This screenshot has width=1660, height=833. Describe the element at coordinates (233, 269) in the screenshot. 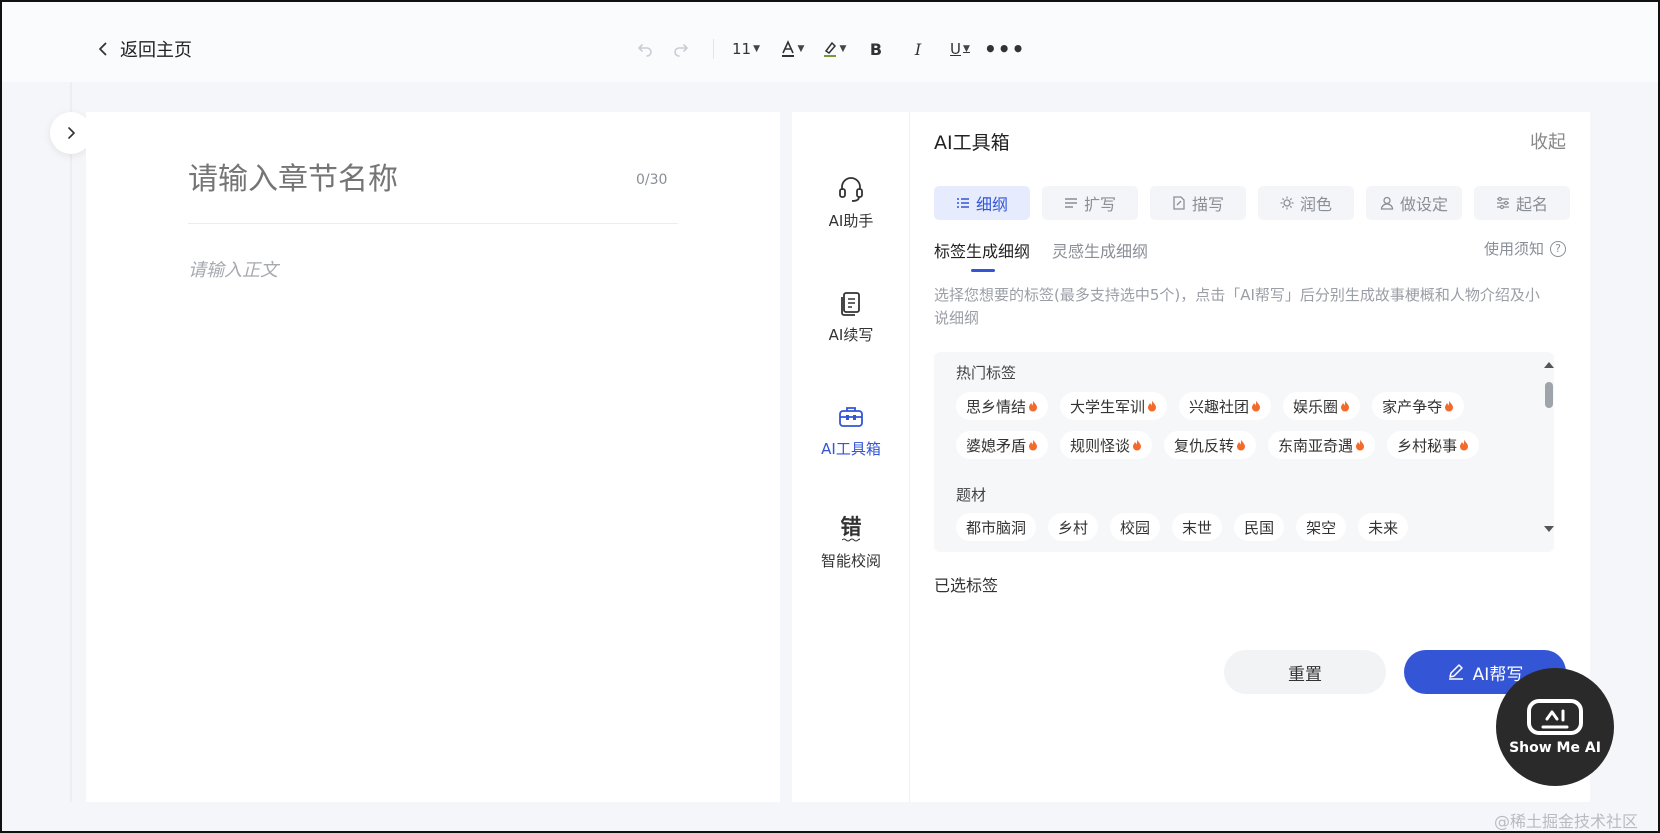

I see `body-input: 请输入正文` at that location.